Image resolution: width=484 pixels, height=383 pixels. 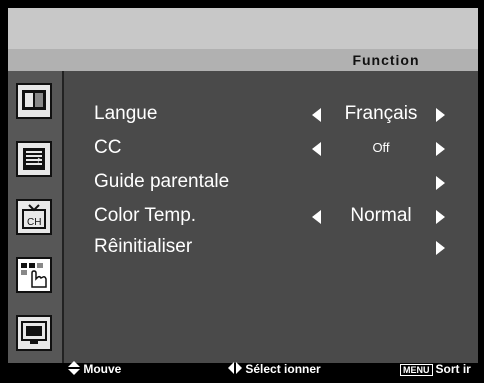 I want to click on function-icon, so click(x=34, y=275).